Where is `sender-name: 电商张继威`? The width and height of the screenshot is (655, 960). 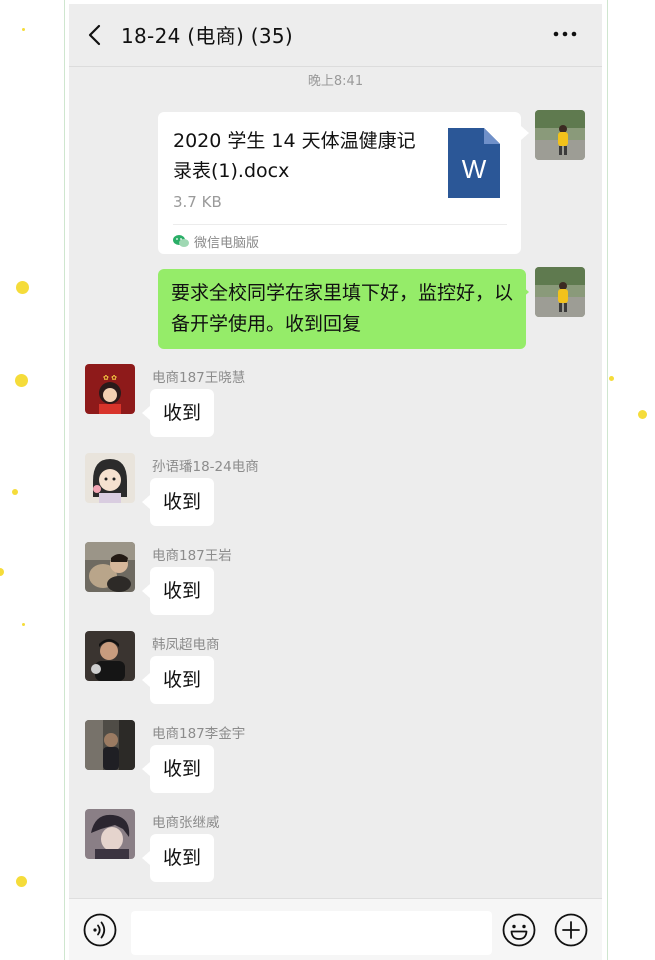 sender-name: 电商张继威 is located at coordinates (186, 823).